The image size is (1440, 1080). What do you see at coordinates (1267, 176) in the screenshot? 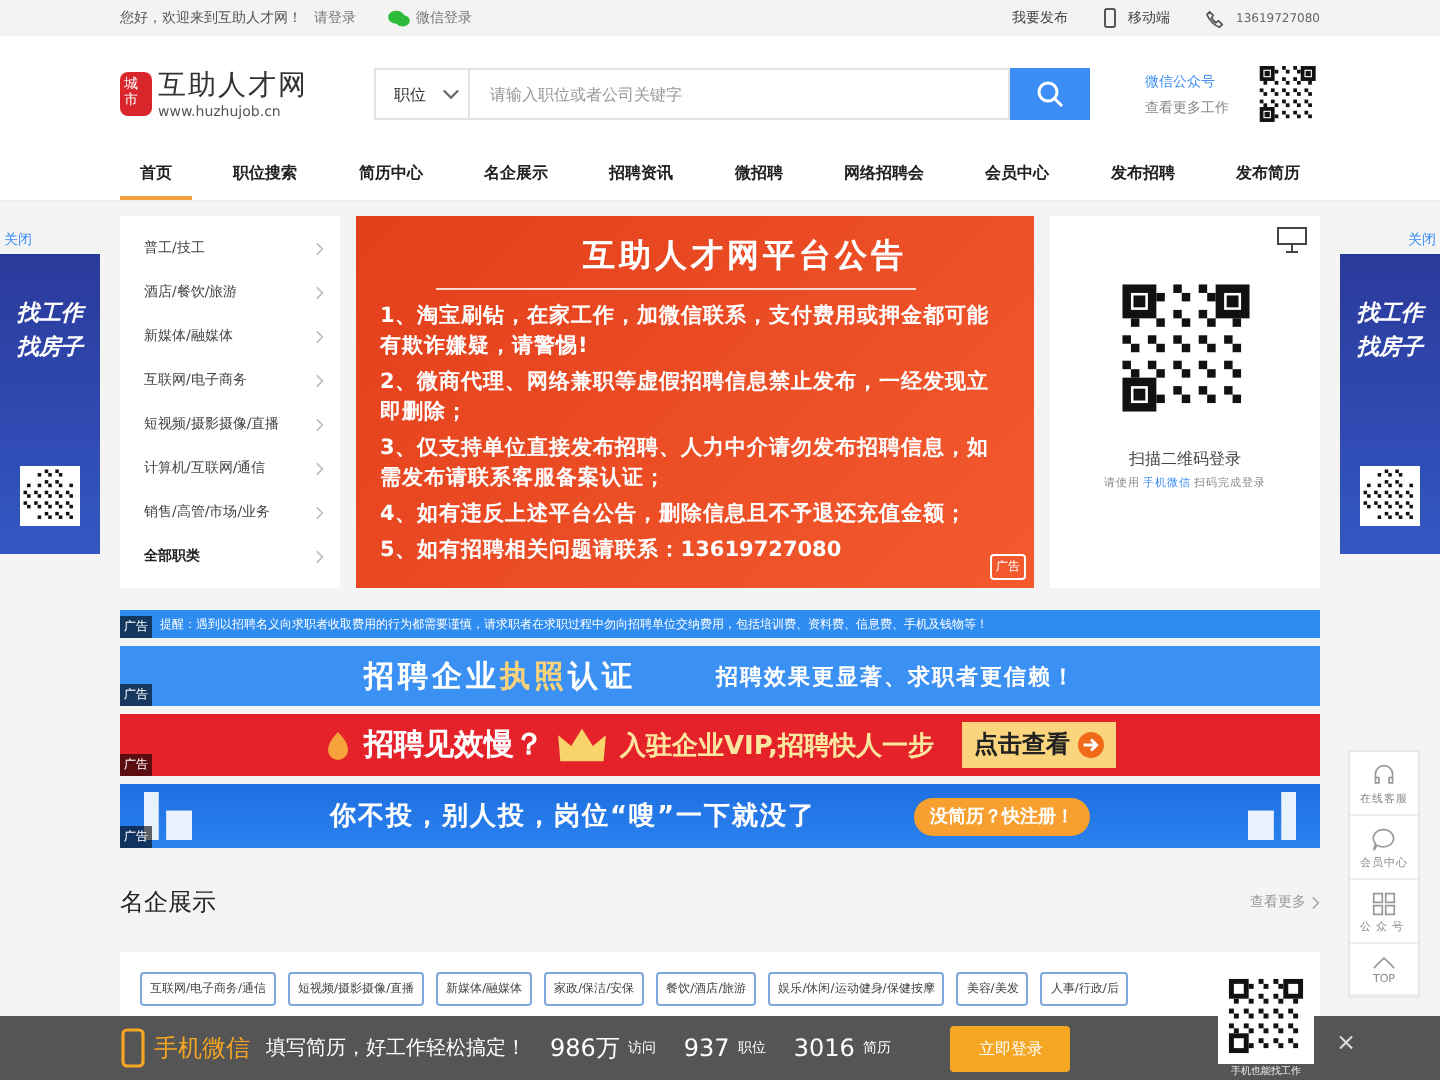
I see `nav-tab: 发布简历` at bounding box center [1267, 176].